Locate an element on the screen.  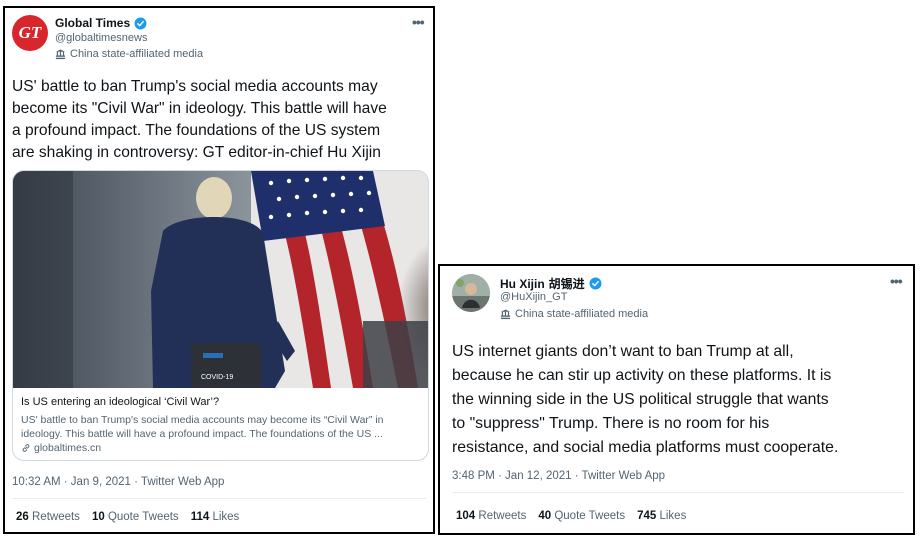
quote-tweets-count: 40 is located at coordinates (545, 516).